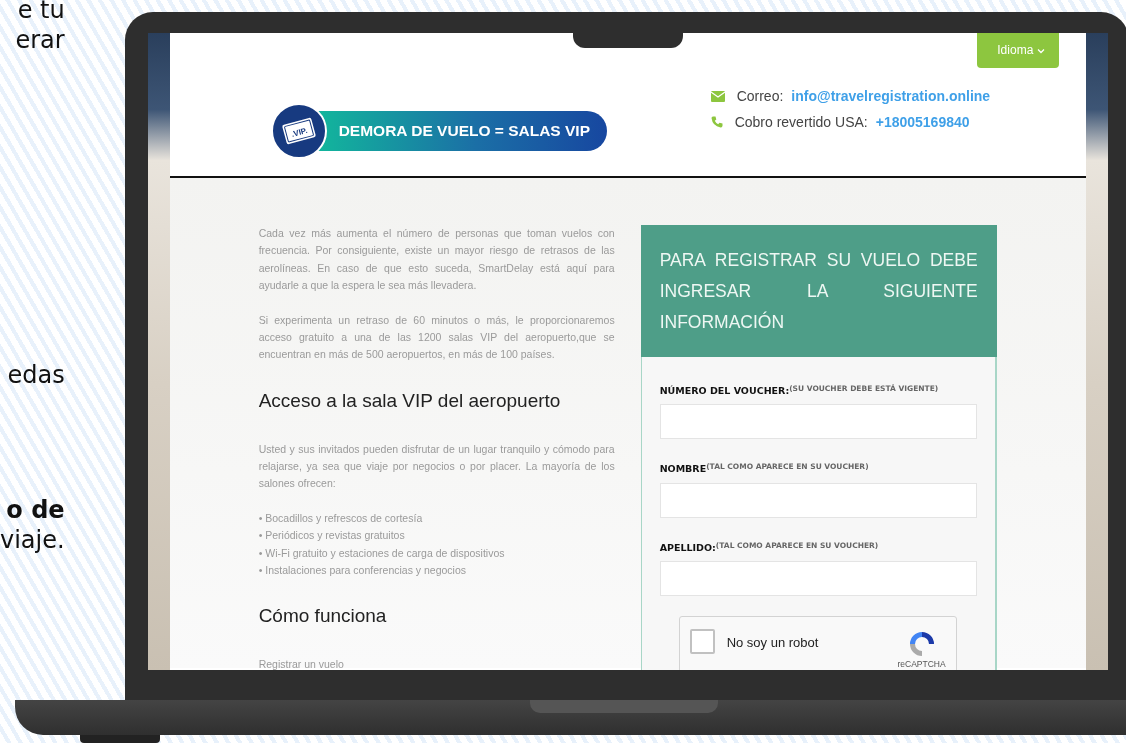  Describe the element at coordinates (382, 553) in the screenshot. I see `list-item: • Wi-Fi gratuito y estaciones de carga de dispositivos` at that location.